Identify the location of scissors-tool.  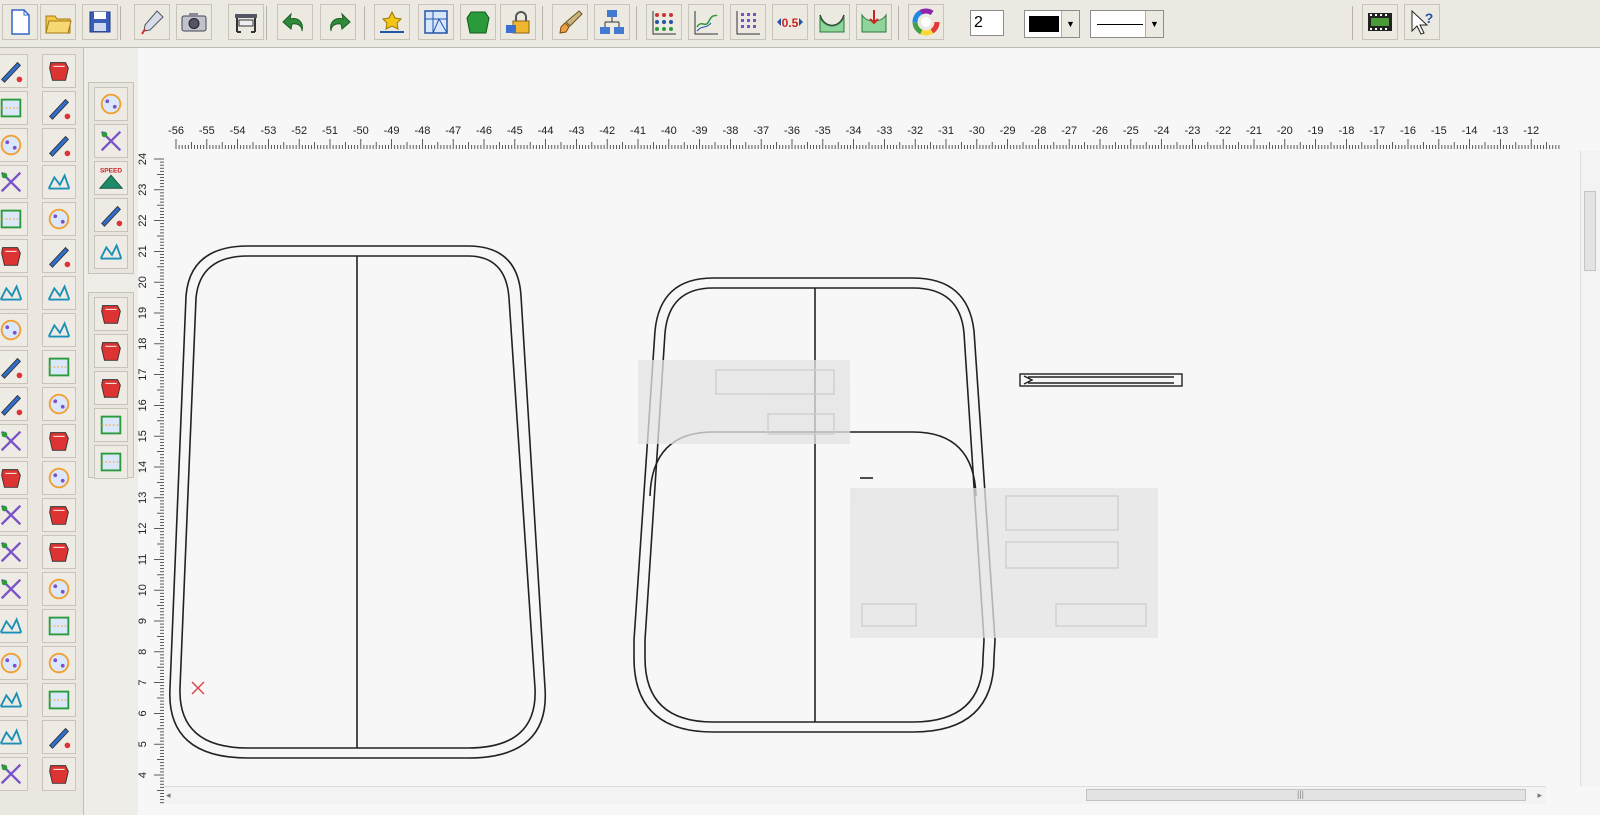
(14, 663).